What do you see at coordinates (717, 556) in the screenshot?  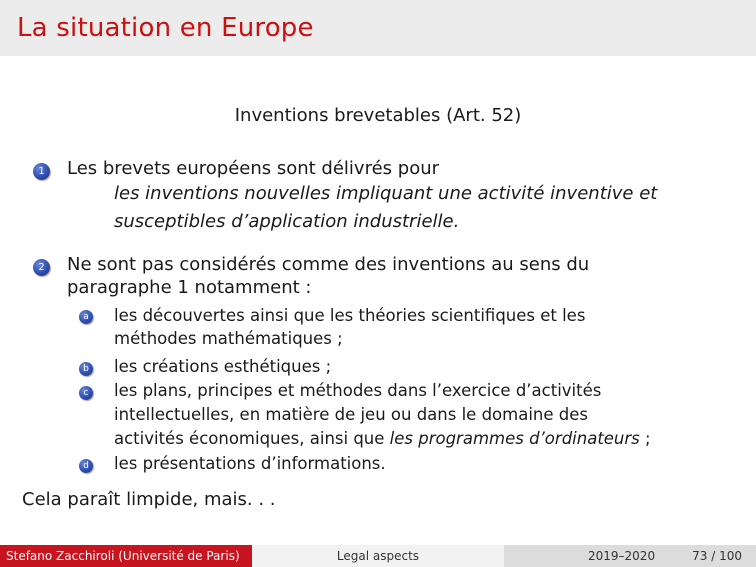 I see `footer-page-number: 73 / 100` at bounding box center [717, 556].